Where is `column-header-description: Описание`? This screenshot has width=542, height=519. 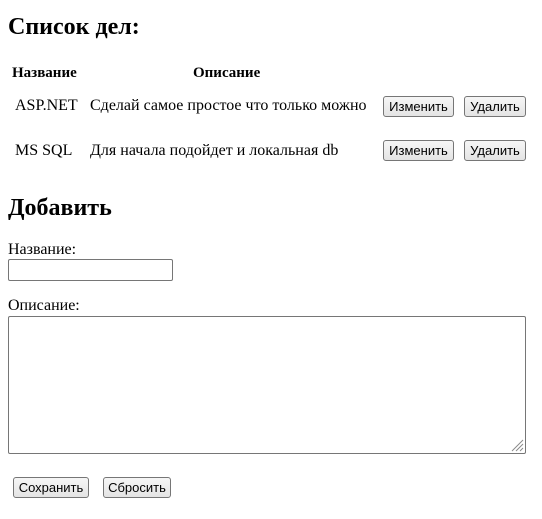 column-header-description: Описание is located at coordinates (227, 73).